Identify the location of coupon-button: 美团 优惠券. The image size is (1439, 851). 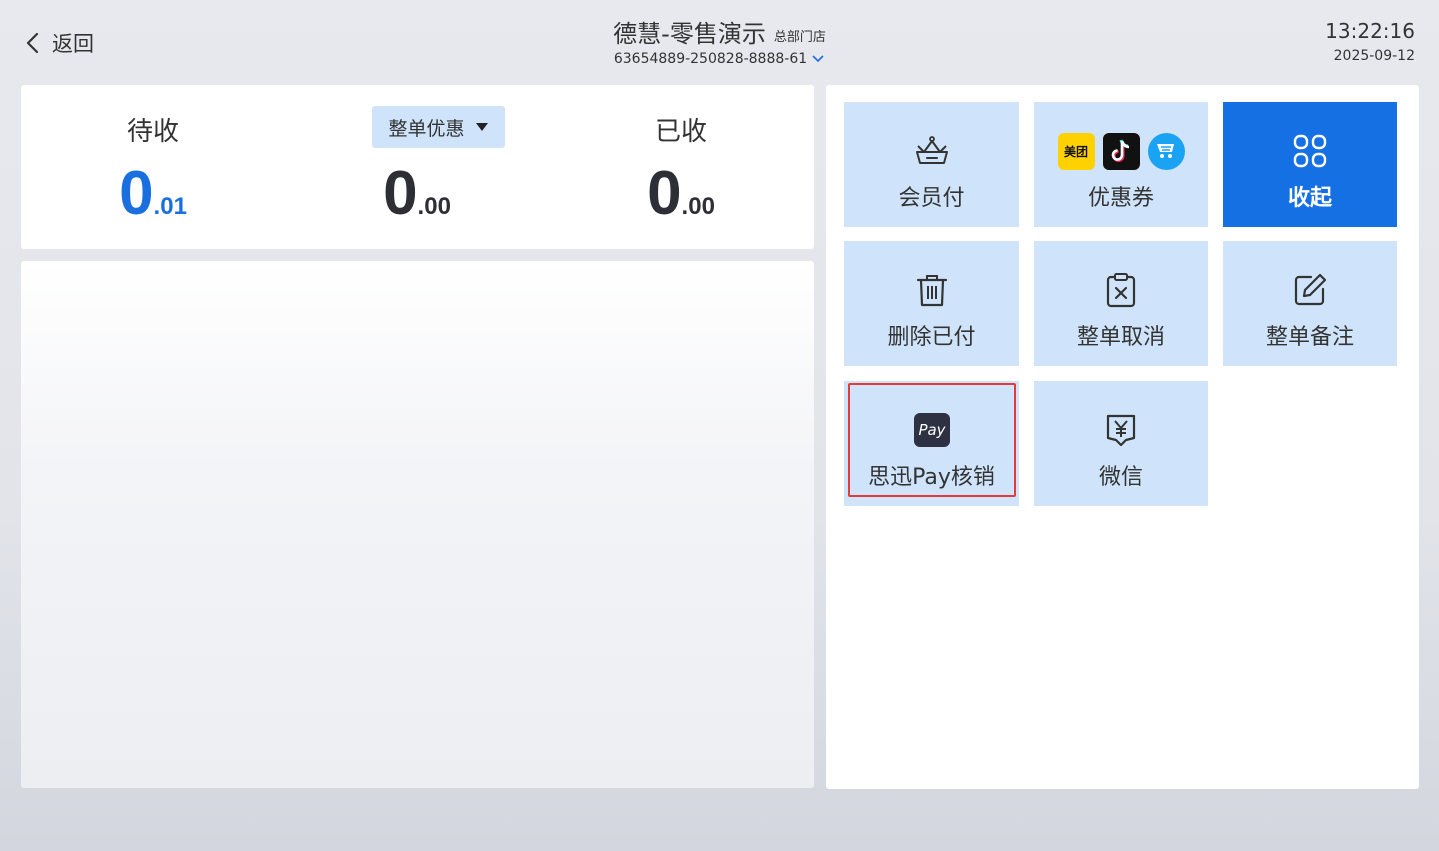
(1121, 164).